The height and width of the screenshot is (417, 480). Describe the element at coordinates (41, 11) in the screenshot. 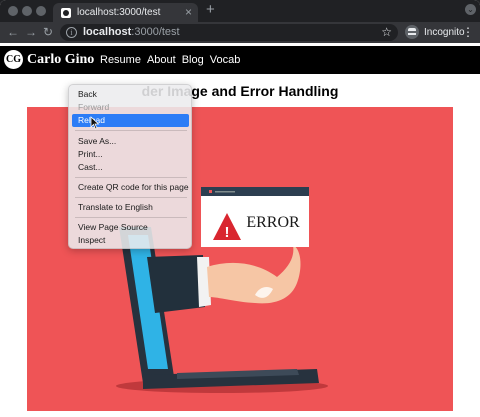

I see `maximize-window-icon` at that location.